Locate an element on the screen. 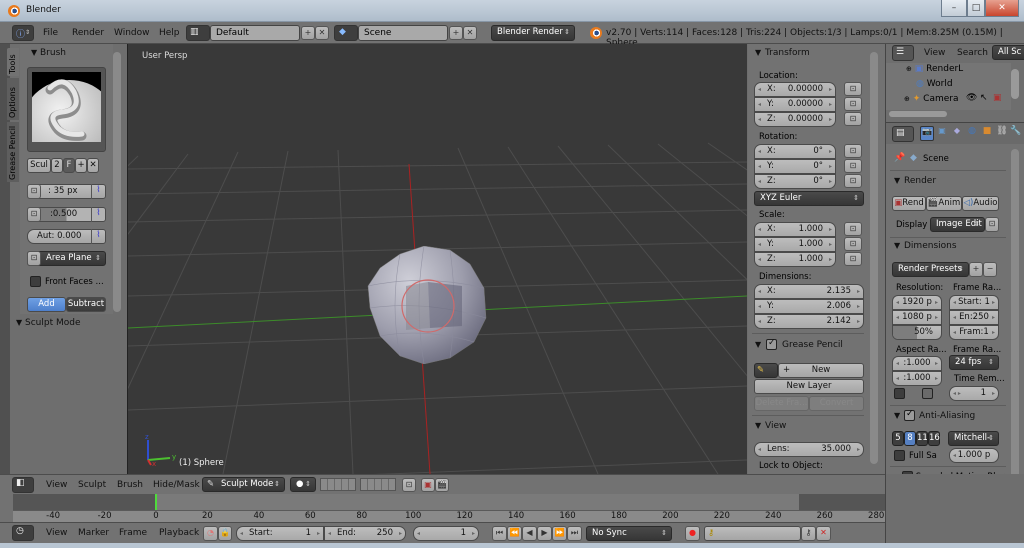 The image size is (1024, 548). rotation-y-lock-icon: ⊡ is located at coordinates (853, 166).